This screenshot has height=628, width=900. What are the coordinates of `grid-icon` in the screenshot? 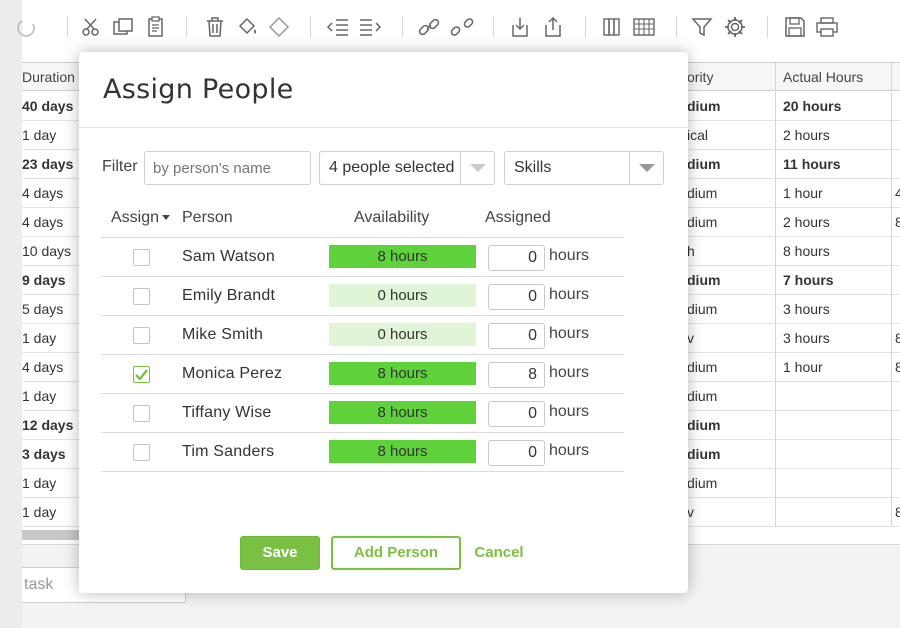 It's located at (644, 27).